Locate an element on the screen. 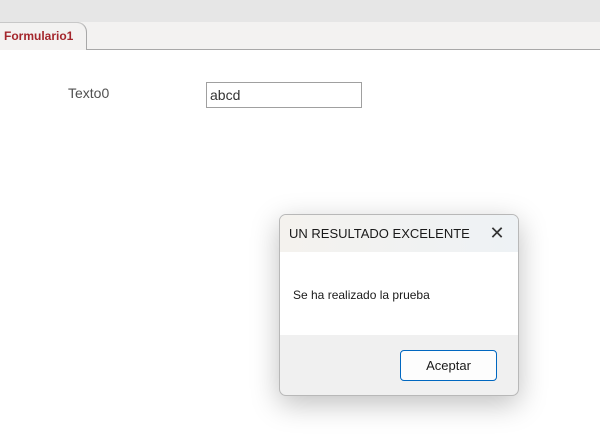 The width and height of the screenshot is (600, 443). dialog-title-bar: UN RESULTADO EXCELENTE ✕ is located at coordinates (399, 233).